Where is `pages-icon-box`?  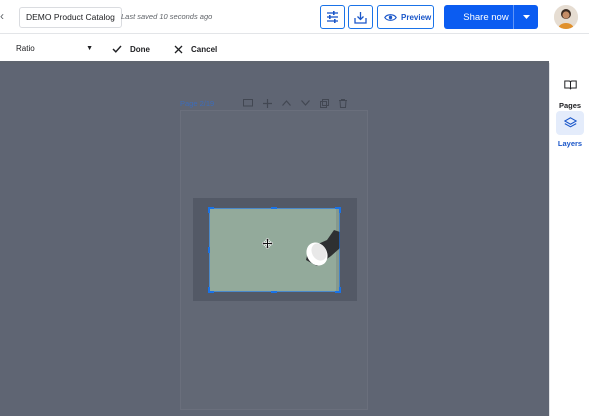 pages-icon-box is located at coordinates (570, 85).